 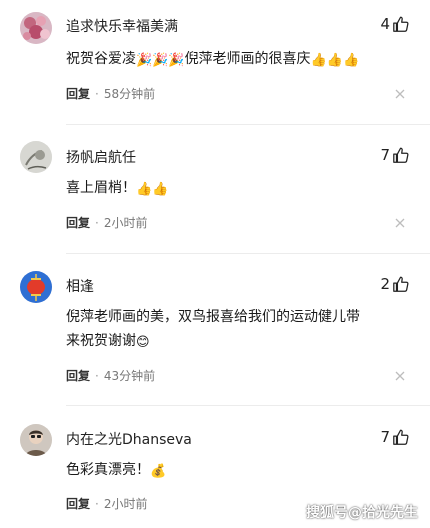 I want to click on username: 扬帆启航任, so click(x=101, y=157).